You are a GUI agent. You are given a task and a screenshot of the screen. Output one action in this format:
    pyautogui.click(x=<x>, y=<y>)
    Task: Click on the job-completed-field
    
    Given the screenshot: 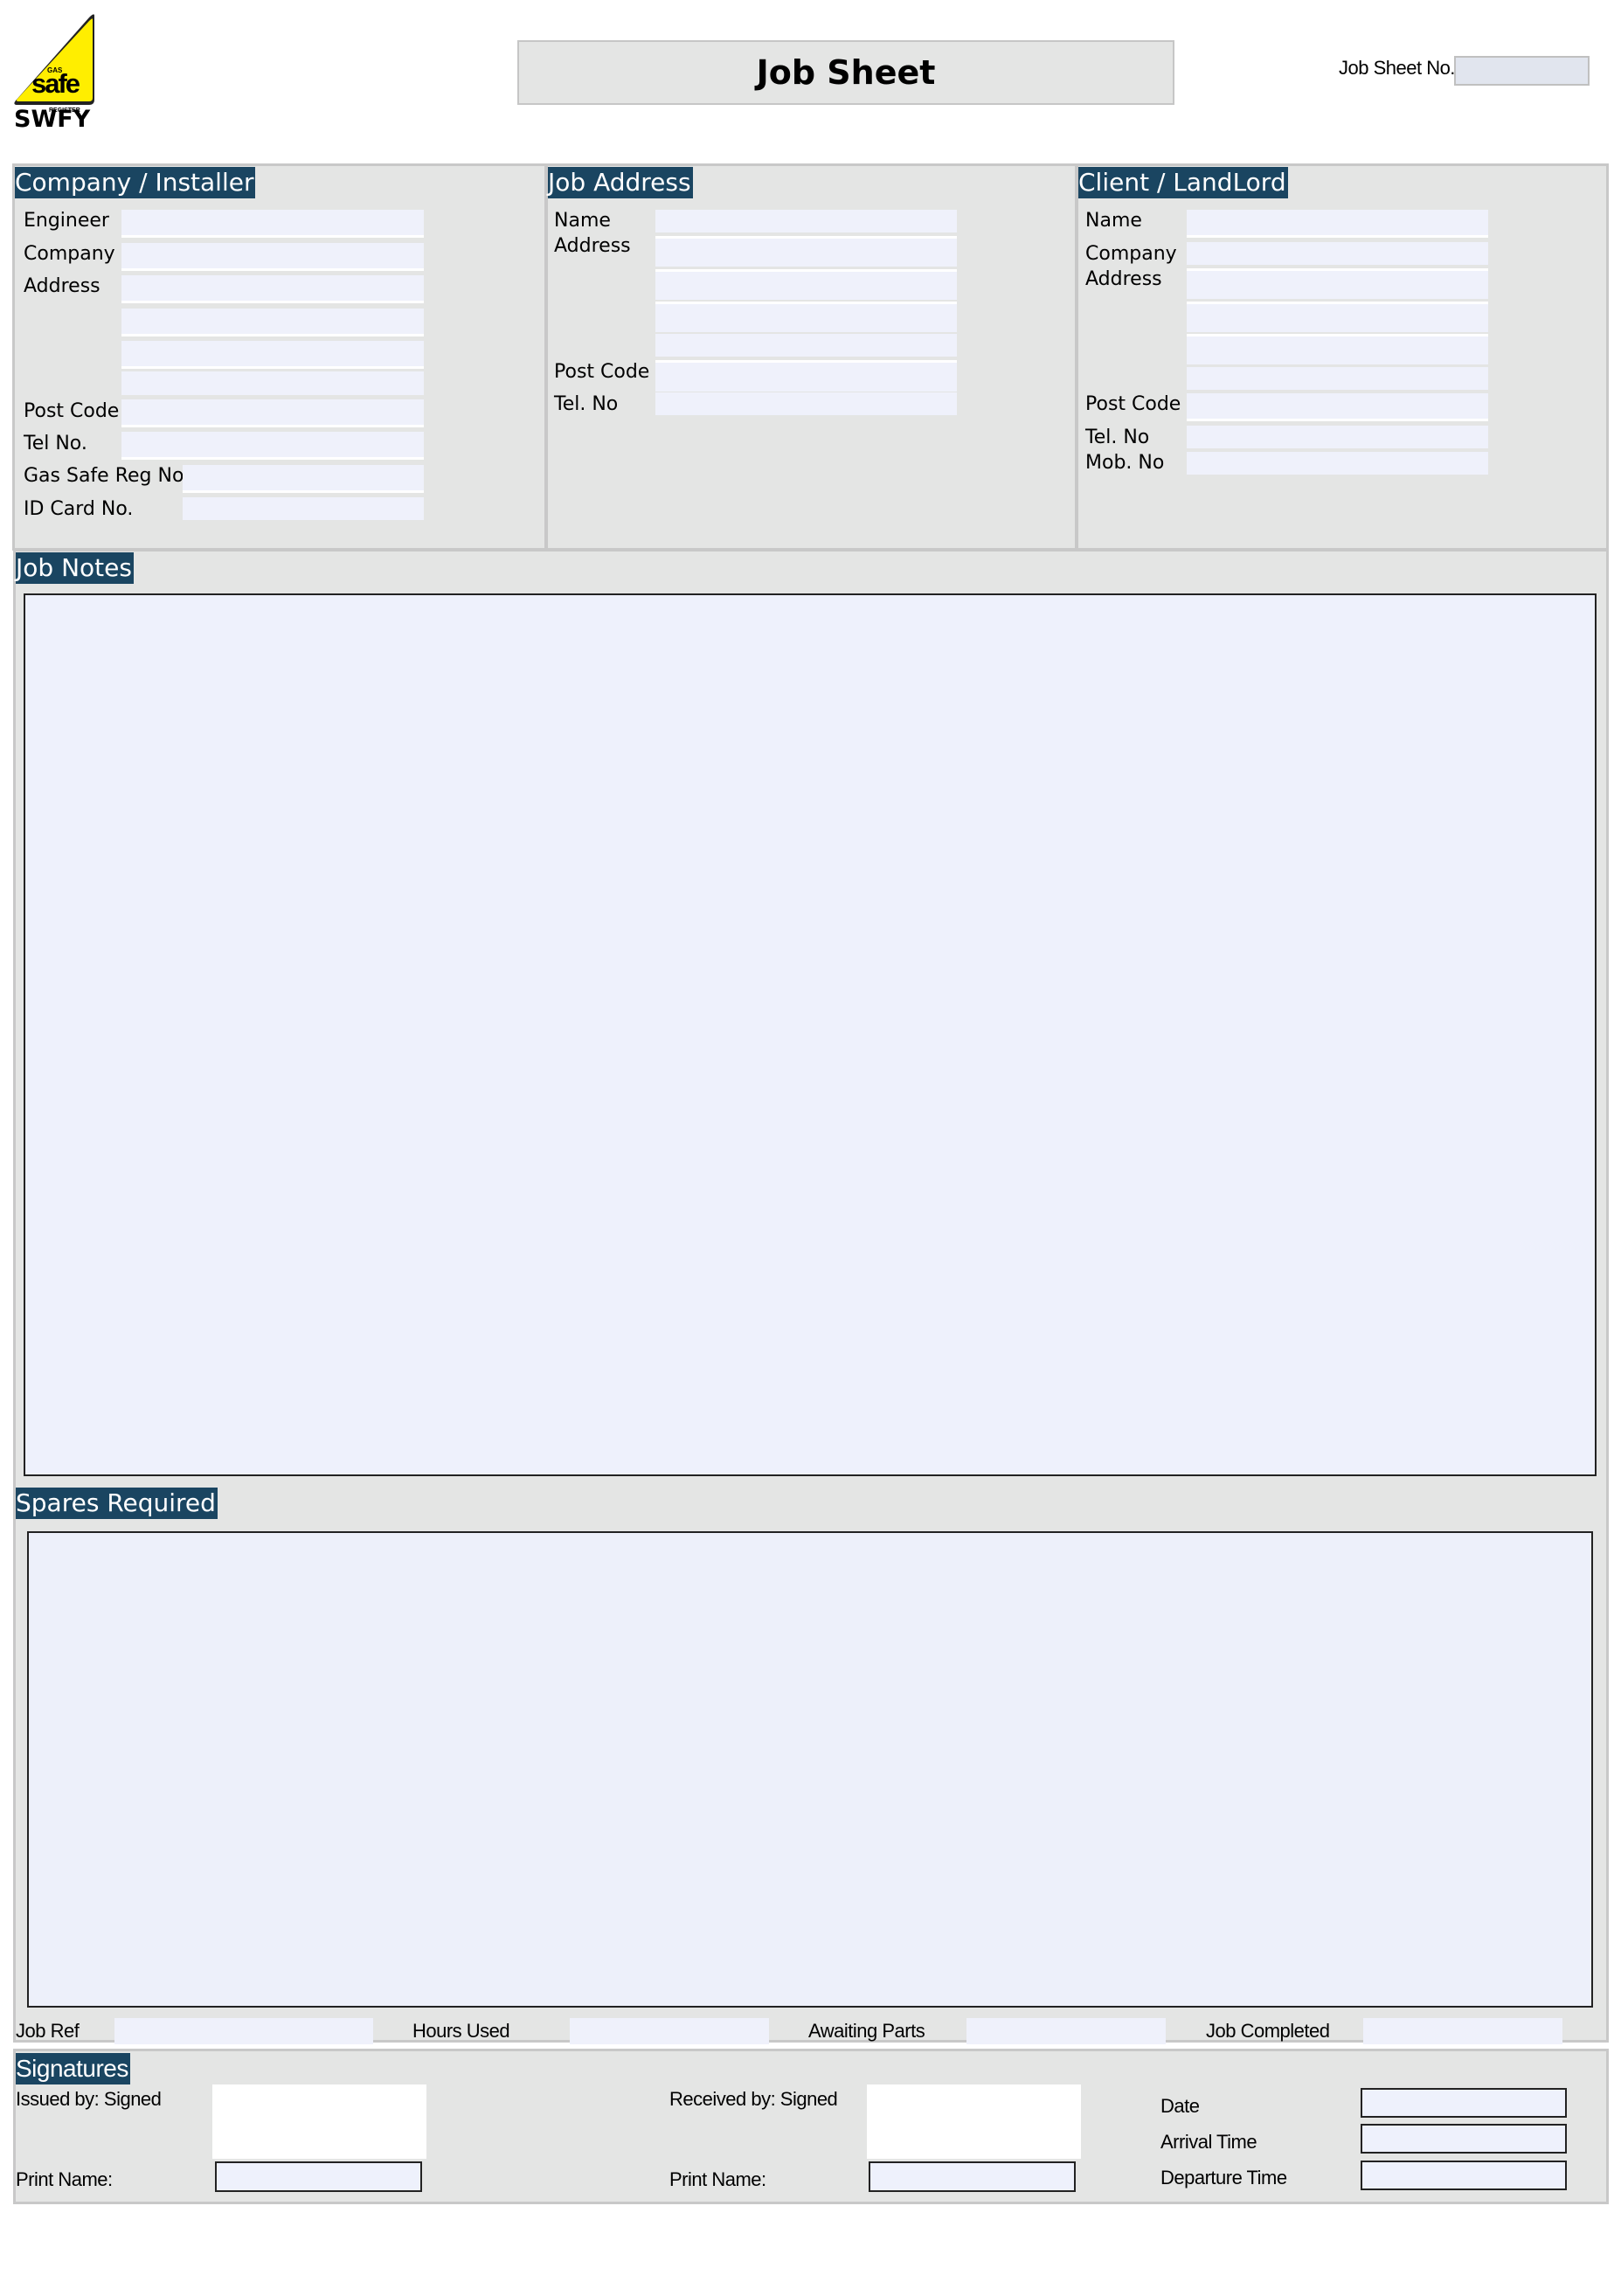 What is the action you would take?
    pyautogui.click(x=1462, y=2031)
    